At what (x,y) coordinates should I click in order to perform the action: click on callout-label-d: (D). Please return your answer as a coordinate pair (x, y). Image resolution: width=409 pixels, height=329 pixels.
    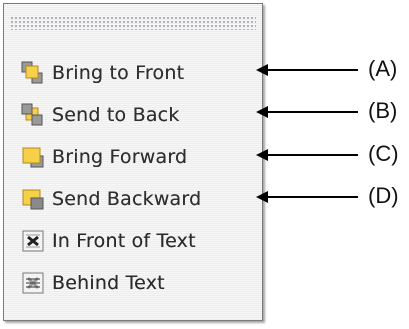
    Looking at the image, I should click on (383, 195).